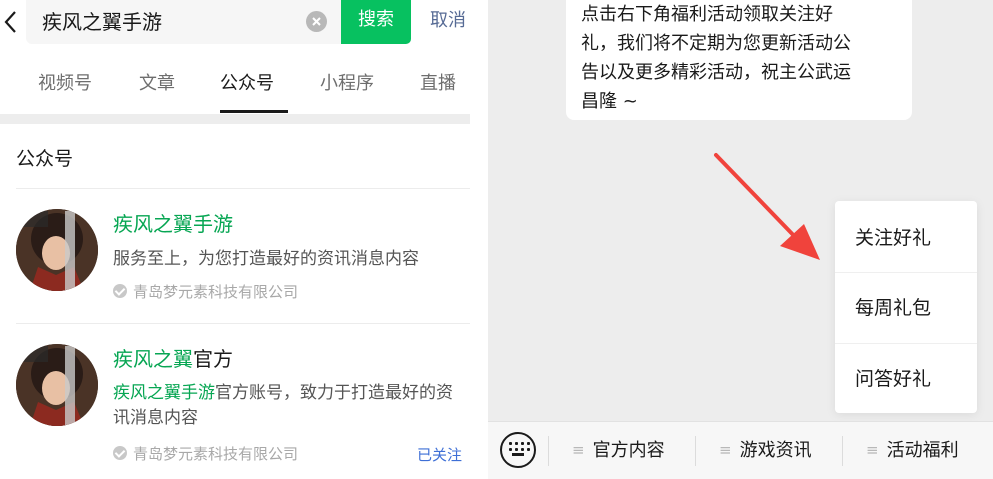 The image size is (993, 479). What do you see at coordinates (448, 21) in the screenshot?
I see `cancel-button: 取消` at bounding box center [448, 21].